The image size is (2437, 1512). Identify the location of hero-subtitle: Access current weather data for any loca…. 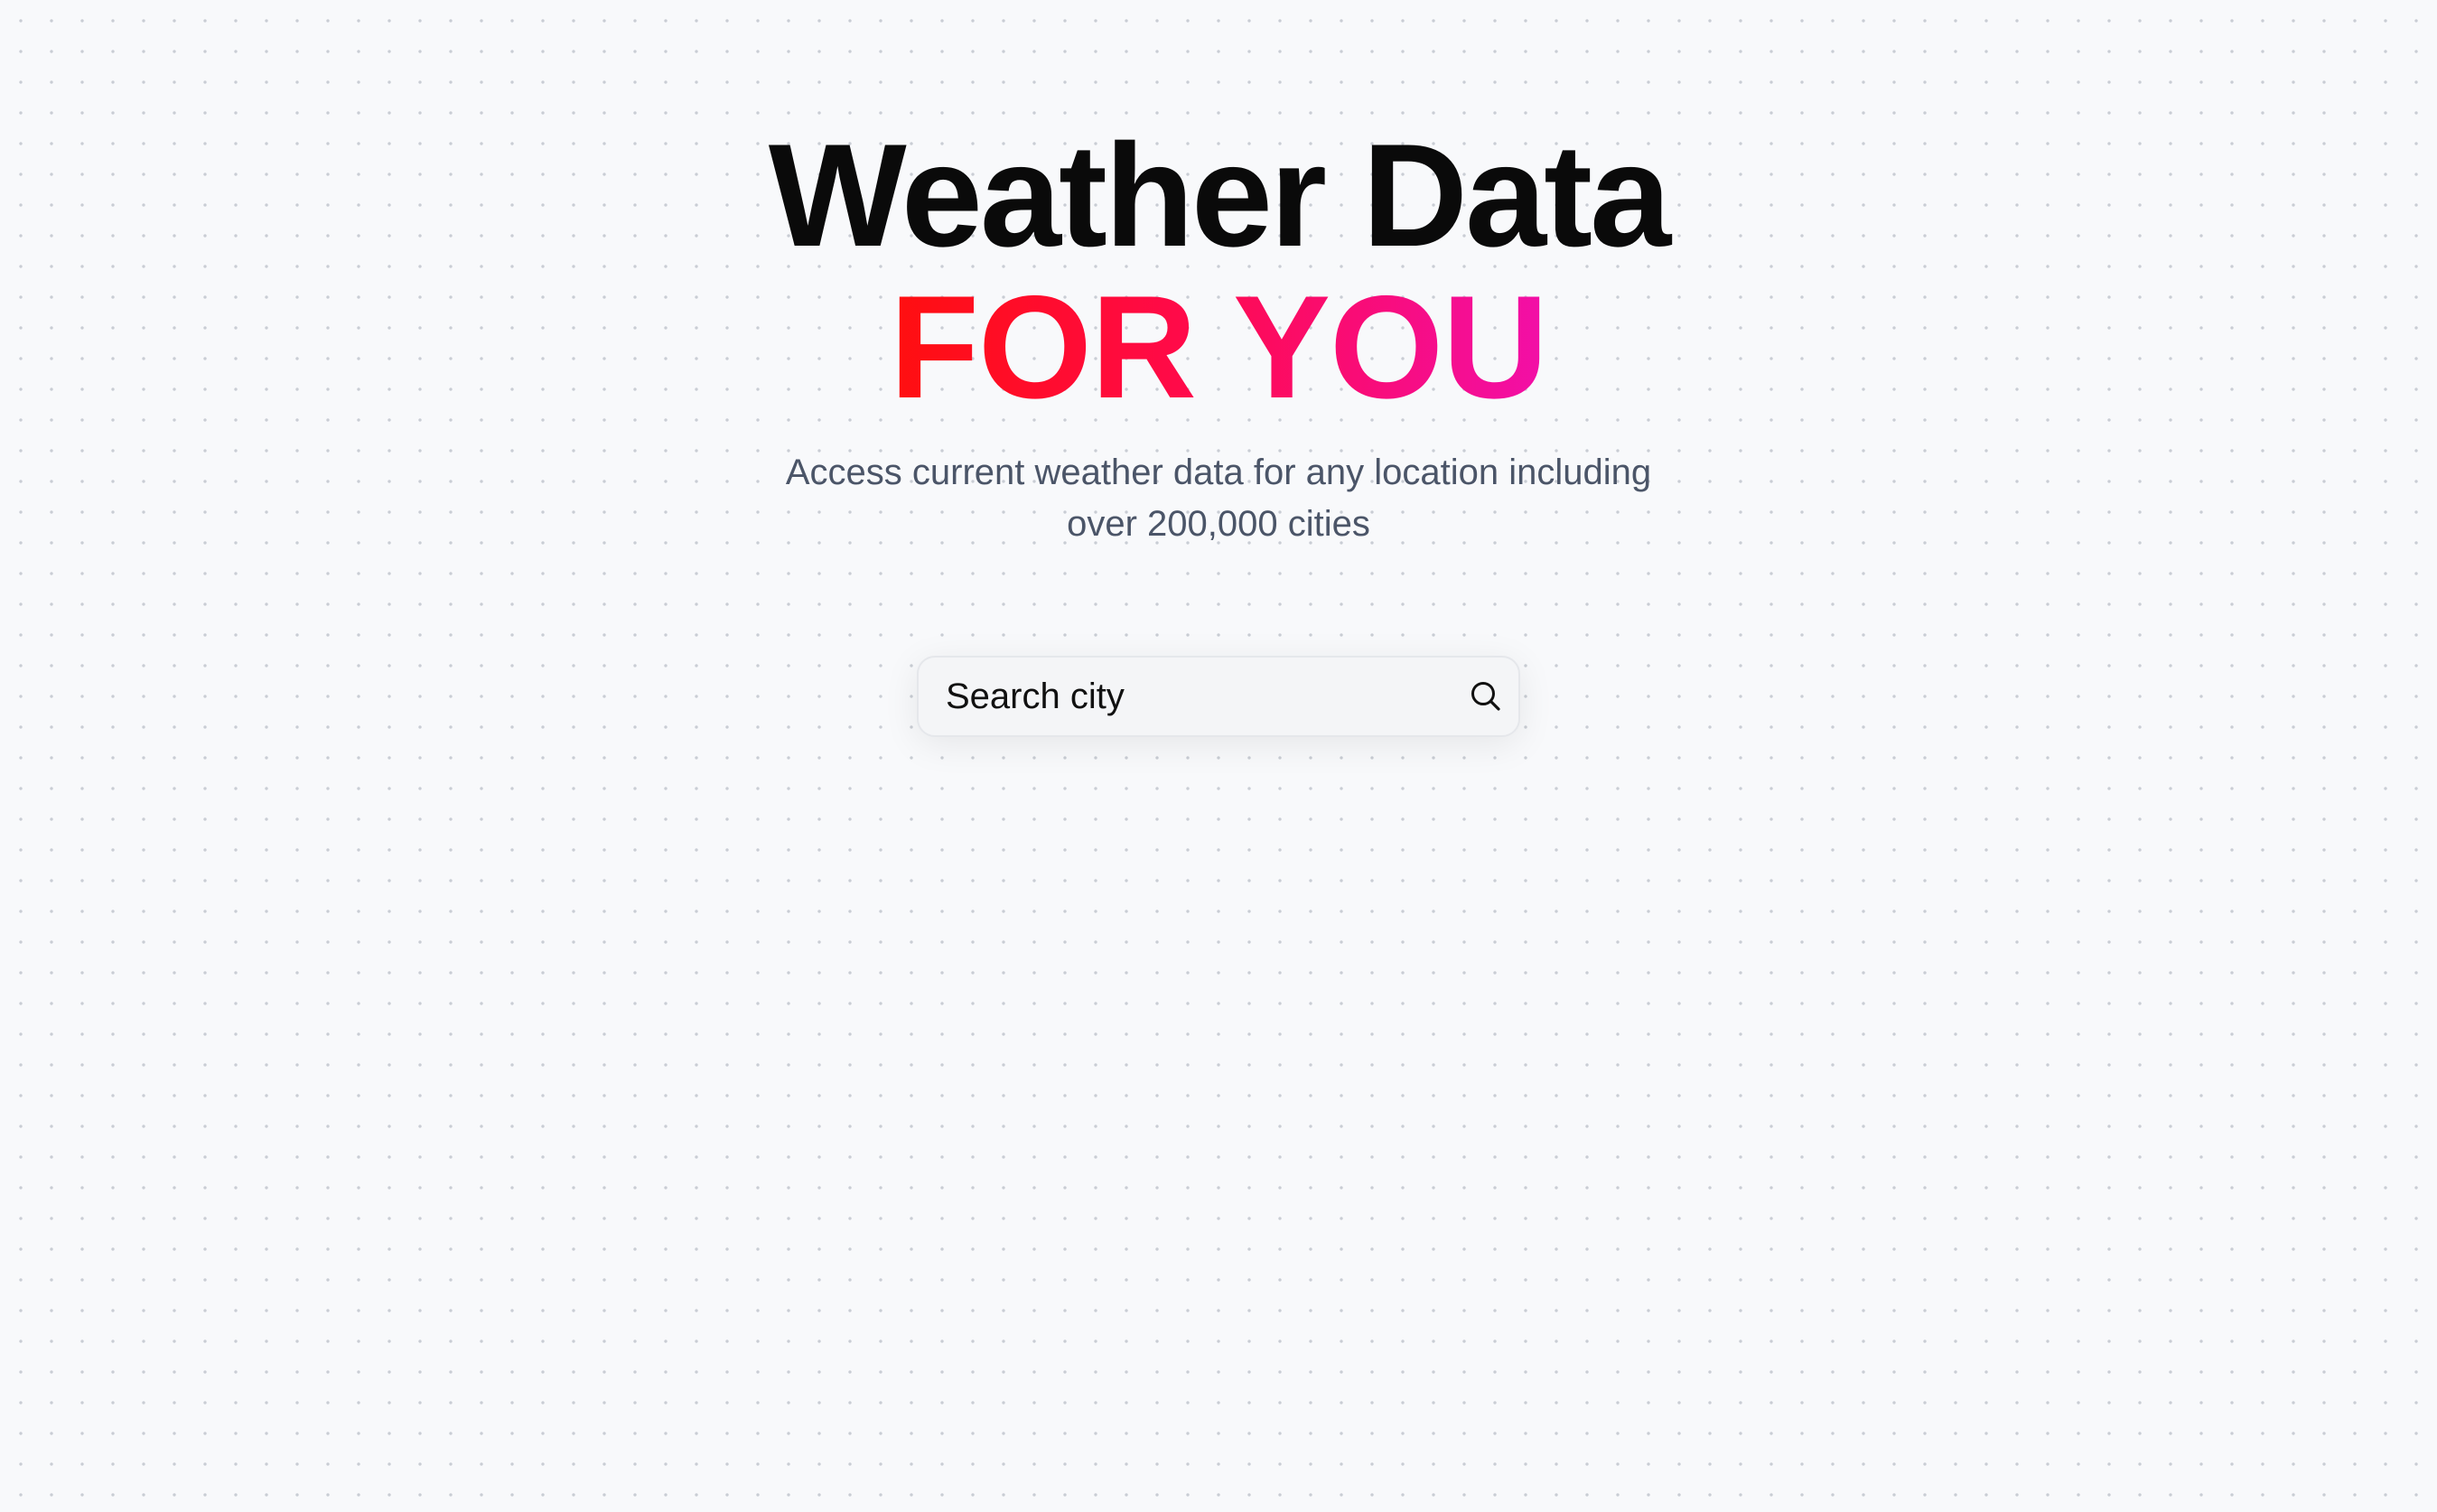
(1218, 499).